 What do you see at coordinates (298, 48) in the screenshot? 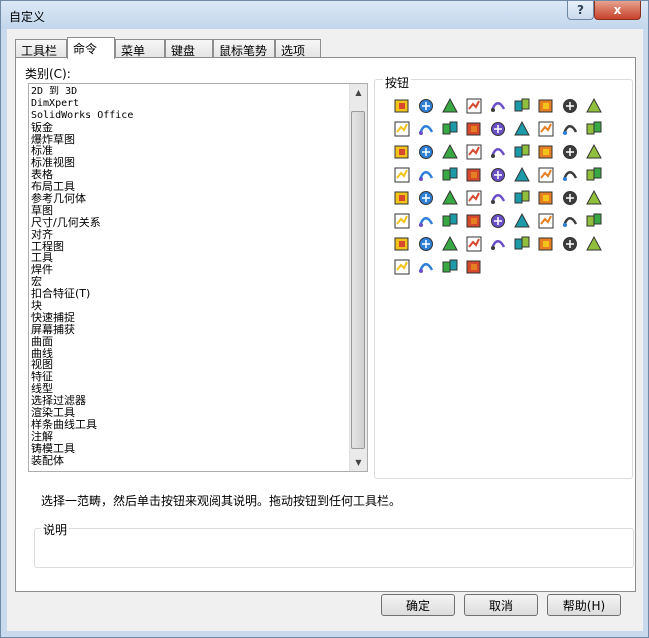
I see `tab-options: 选项` at bounding box center [298, 48].